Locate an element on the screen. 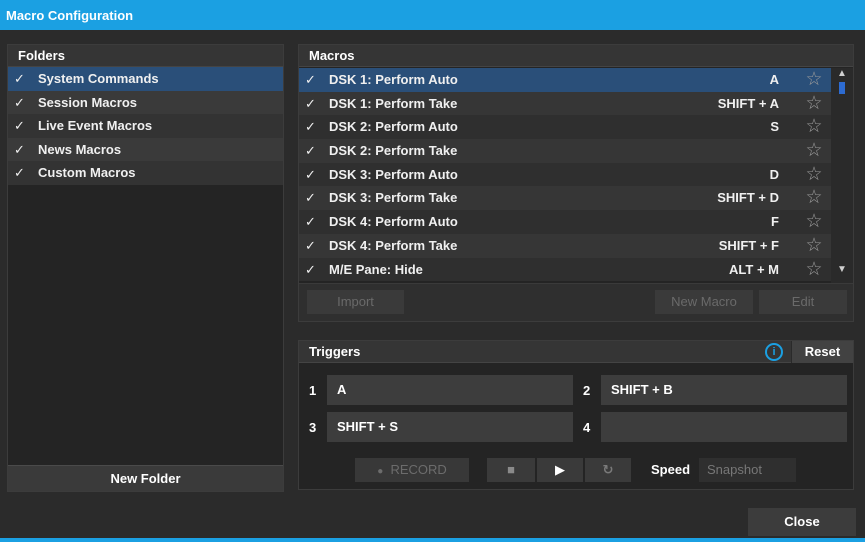 The height and width of the screenshot is (542, 865). triggers-header: Triggers i Reset is located at coordinates (576, 352).